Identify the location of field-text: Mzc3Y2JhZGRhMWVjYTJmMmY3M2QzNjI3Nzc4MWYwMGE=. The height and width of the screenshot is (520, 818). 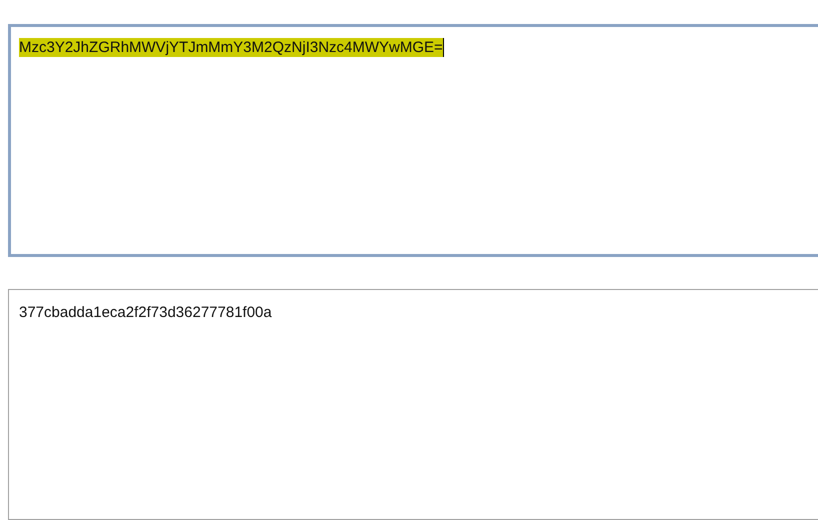
(231, 47).